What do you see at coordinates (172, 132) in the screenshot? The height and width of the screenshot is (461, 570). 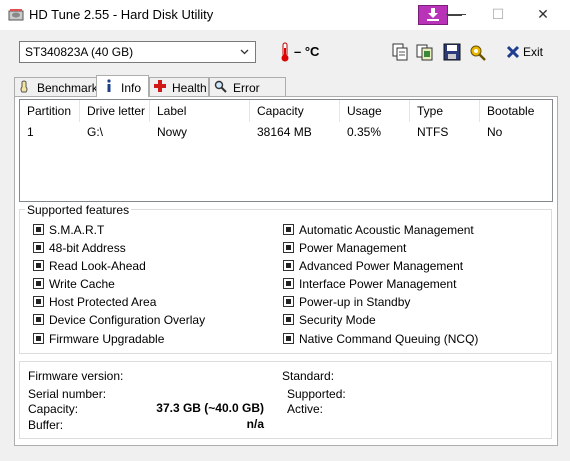 I see `table-cell: Nowy` at bounding box center [172, 132].